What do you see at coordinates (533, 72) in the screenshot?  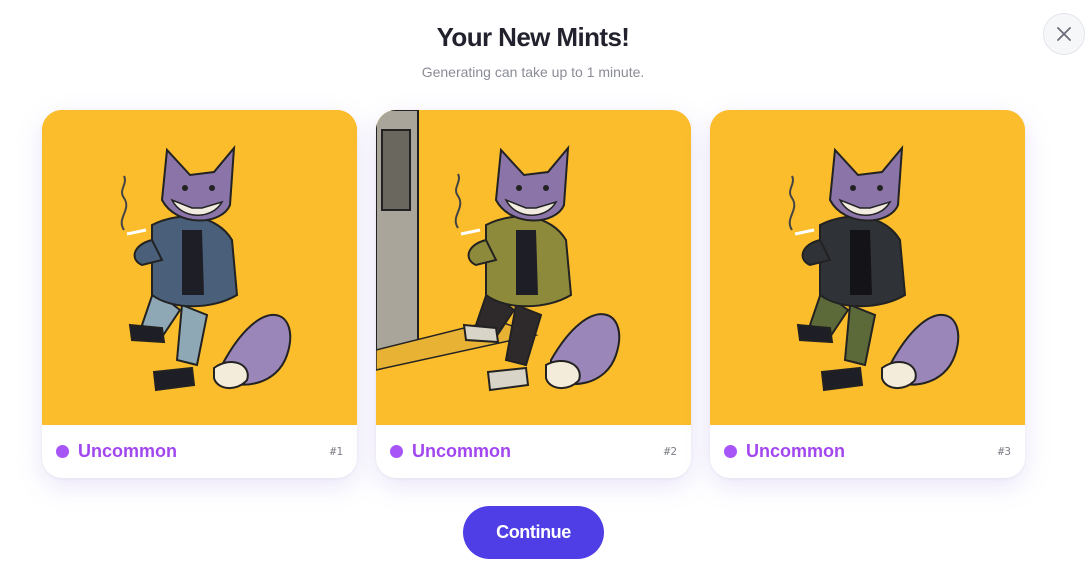 I see `modal-subtitle: Generating can take up to 1 minute.` at bounding box center [533, 72].